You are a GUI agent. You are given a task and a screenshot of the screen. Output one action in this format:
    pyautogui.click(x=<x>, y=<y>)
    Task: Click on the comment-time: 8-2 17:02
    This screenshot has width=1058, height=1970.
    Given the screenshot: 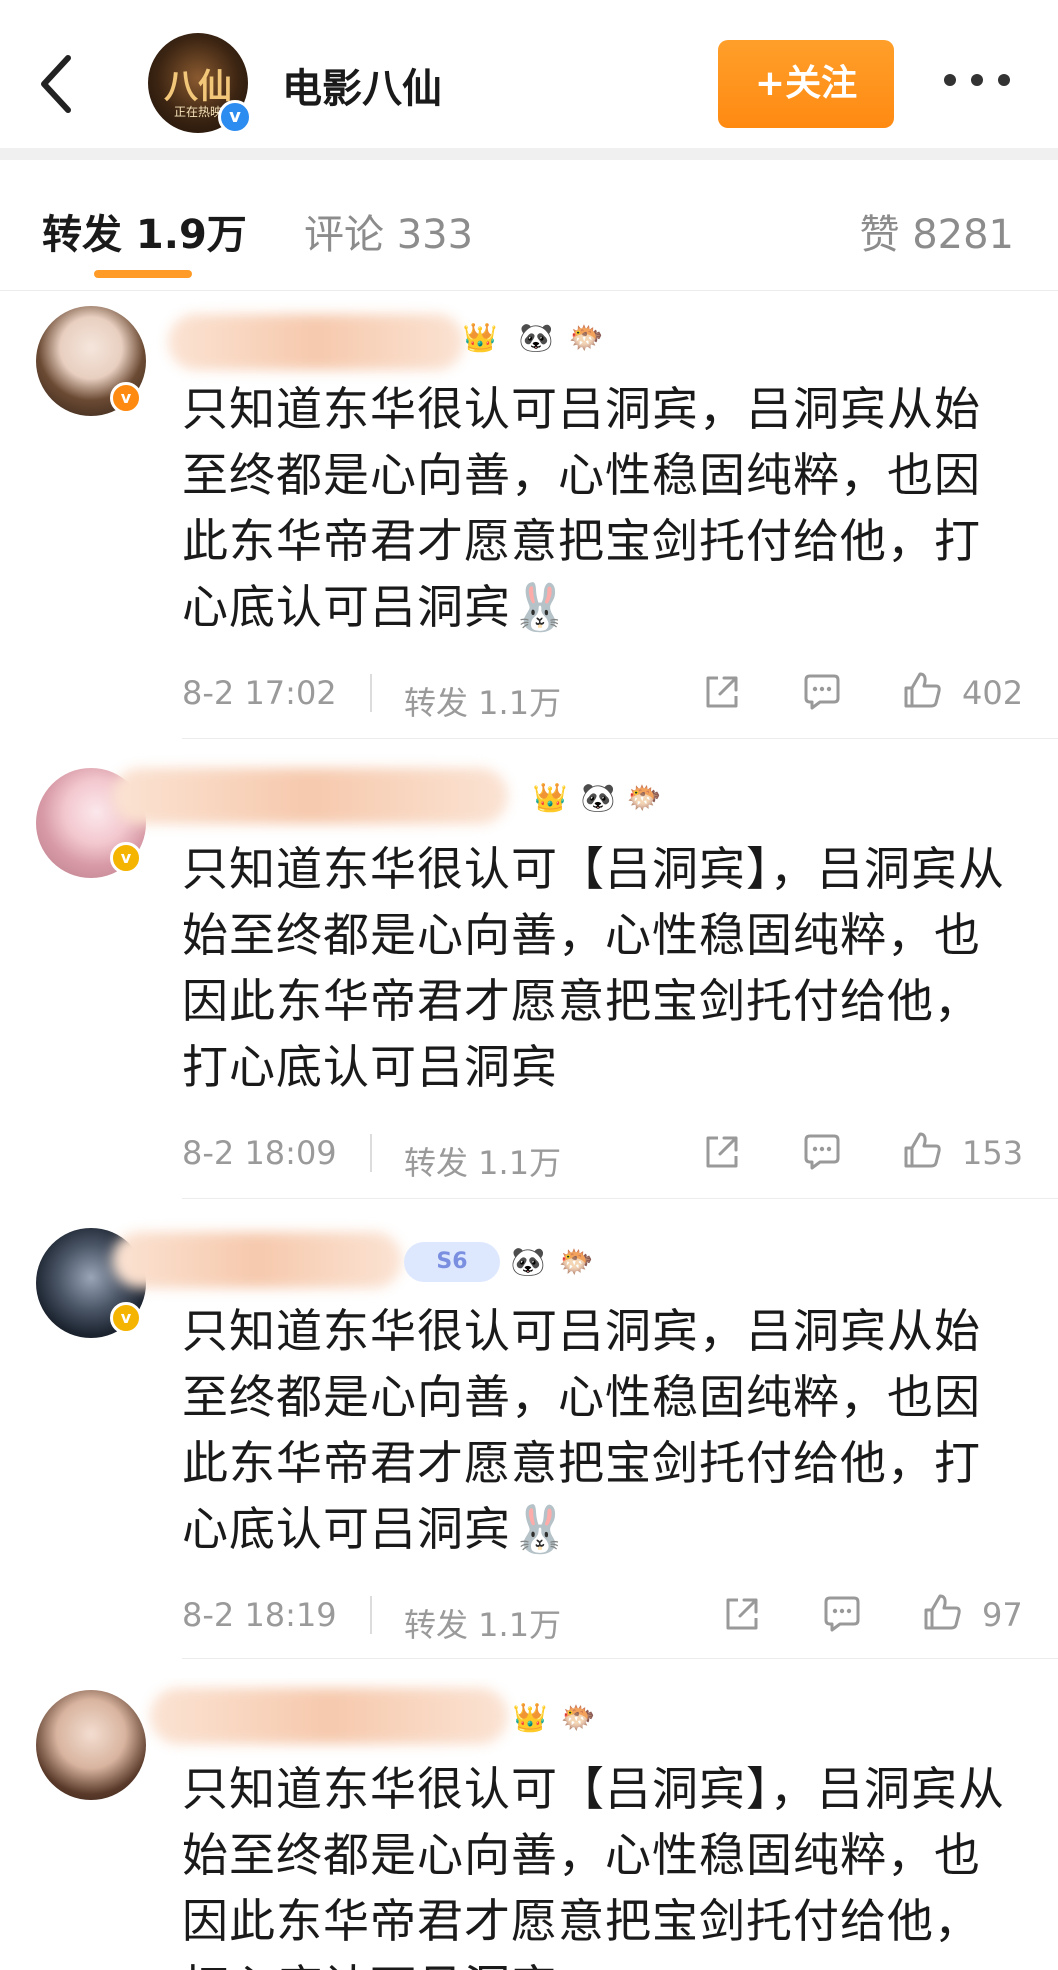 What is the action you would take?
    pyautogui.click(x=259, y=693)
    